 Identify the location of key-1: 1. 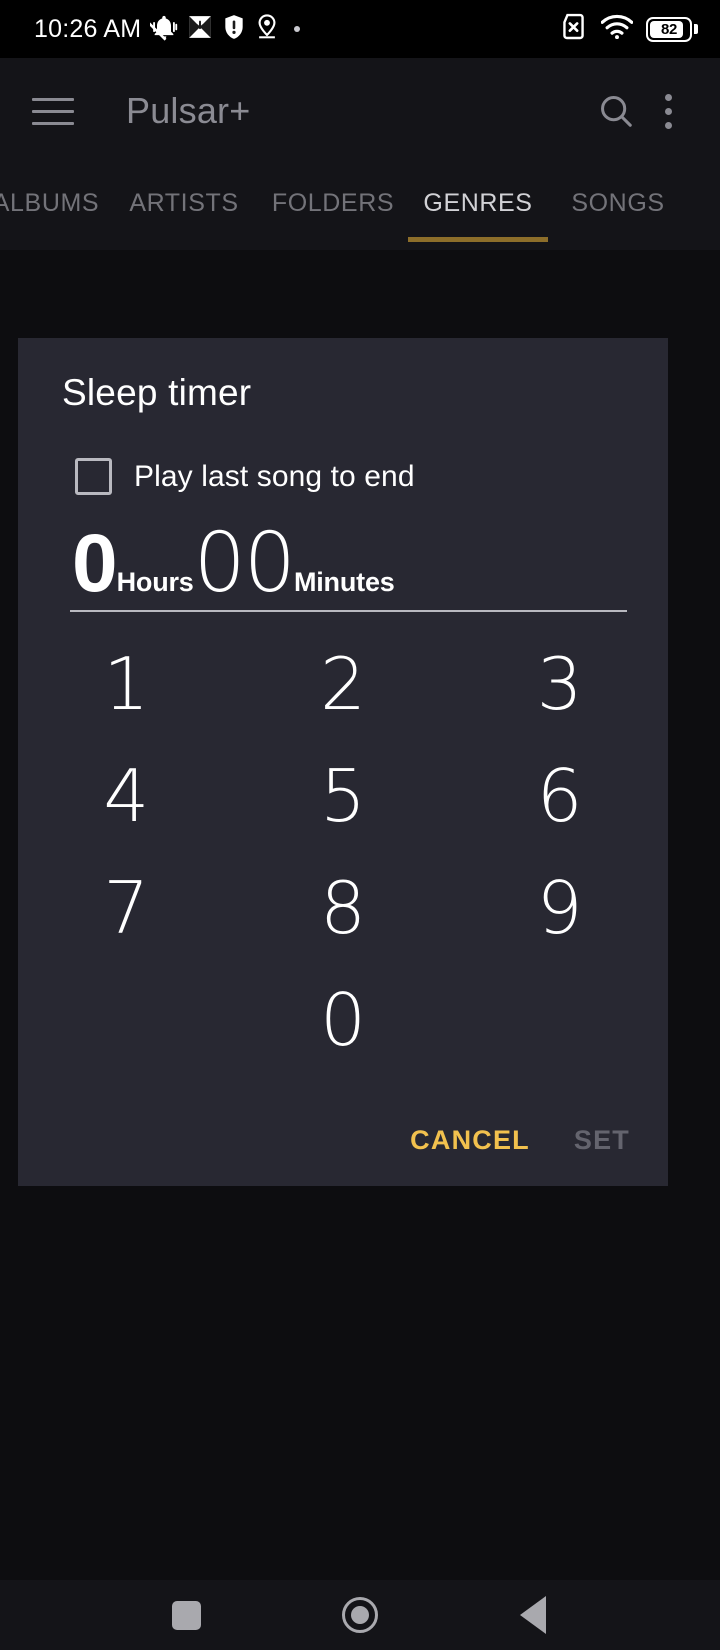
(126, 684).